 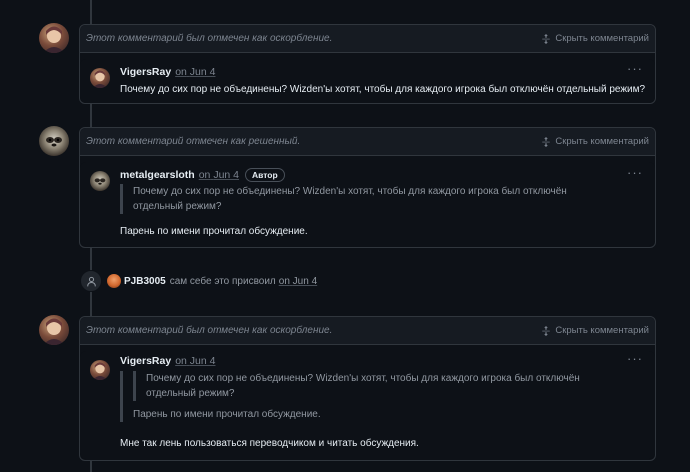 What do you see at coordinates (222, 281) in the screenshot?
I see `event-action: сам себе это присвоил` at bounding box center [222, 281].